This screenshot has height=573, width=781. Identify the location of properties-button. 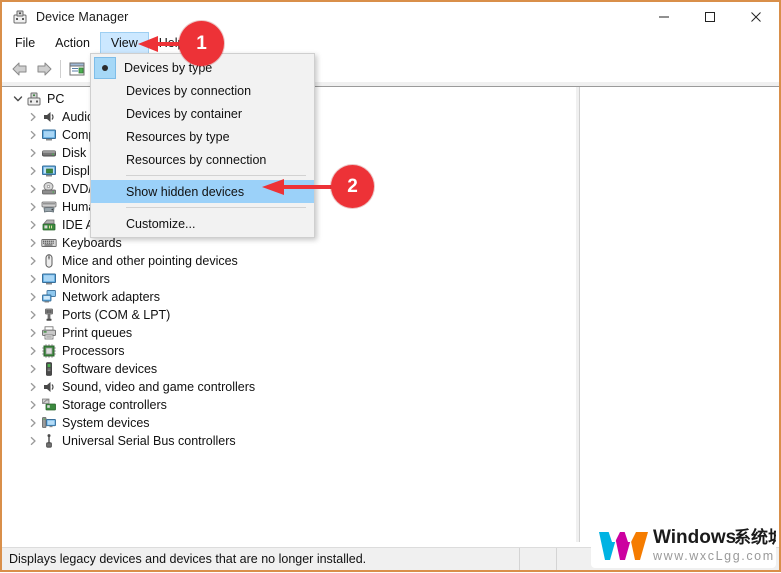
(77, 69).